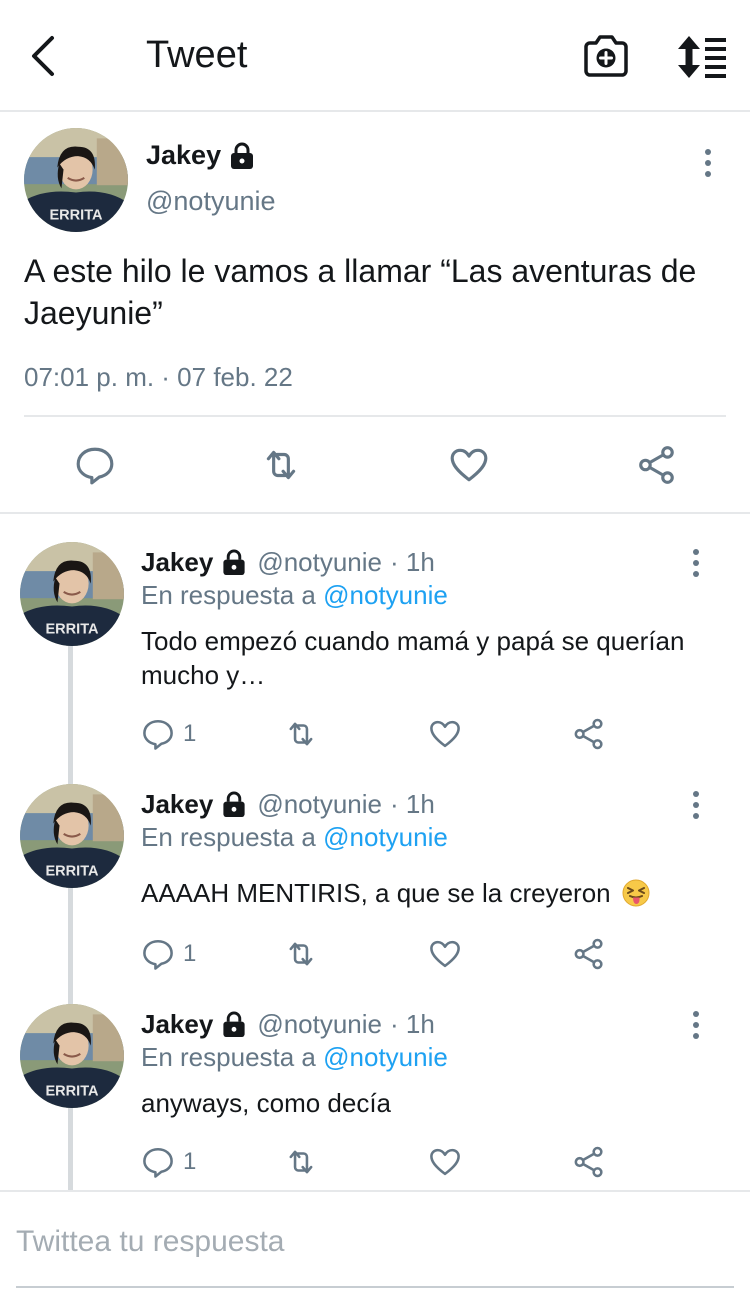 The width and height of the screenshot is (750, 1294). What do you see at coordinates (70, 1149) in the screenshot?
I see `thread-line` at bounding box center [70, 1149].